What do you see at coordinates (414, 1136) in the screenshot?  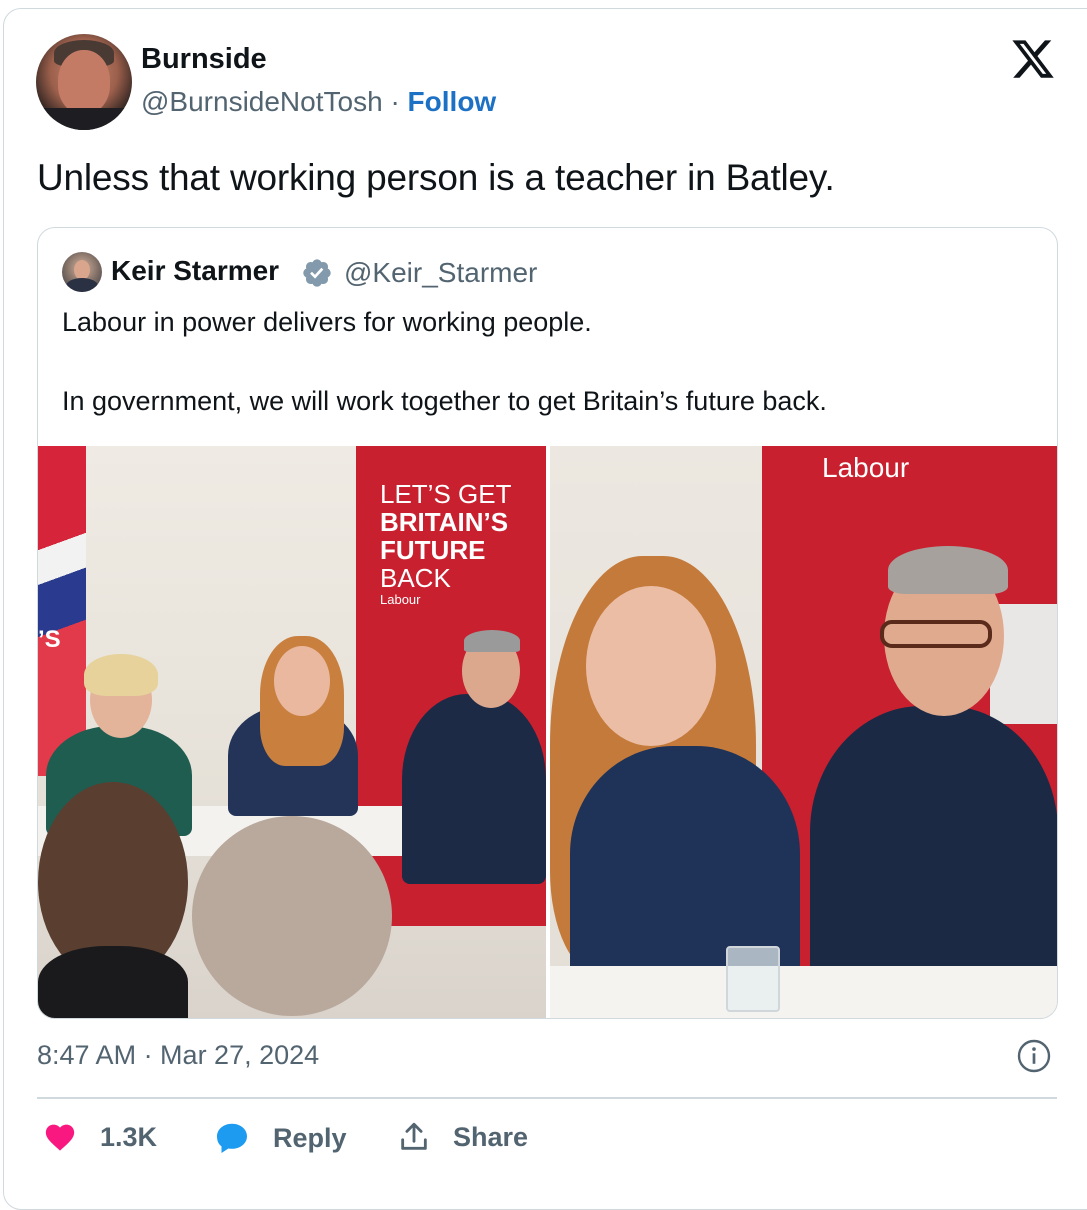 I see `share-icon` at bounding box center [414, 1136].